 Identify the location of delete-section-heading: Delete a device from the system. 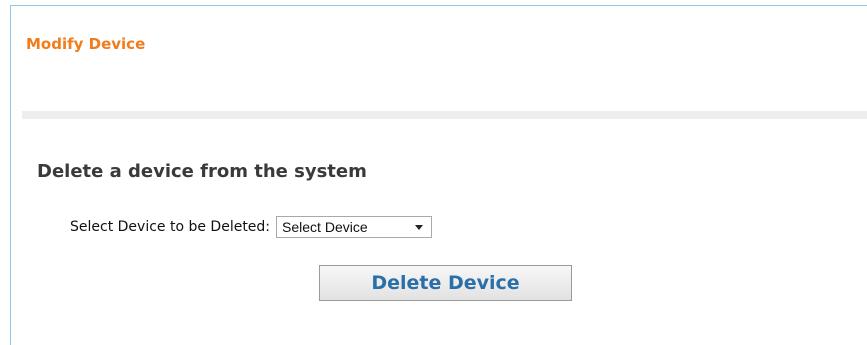
(202, 171).